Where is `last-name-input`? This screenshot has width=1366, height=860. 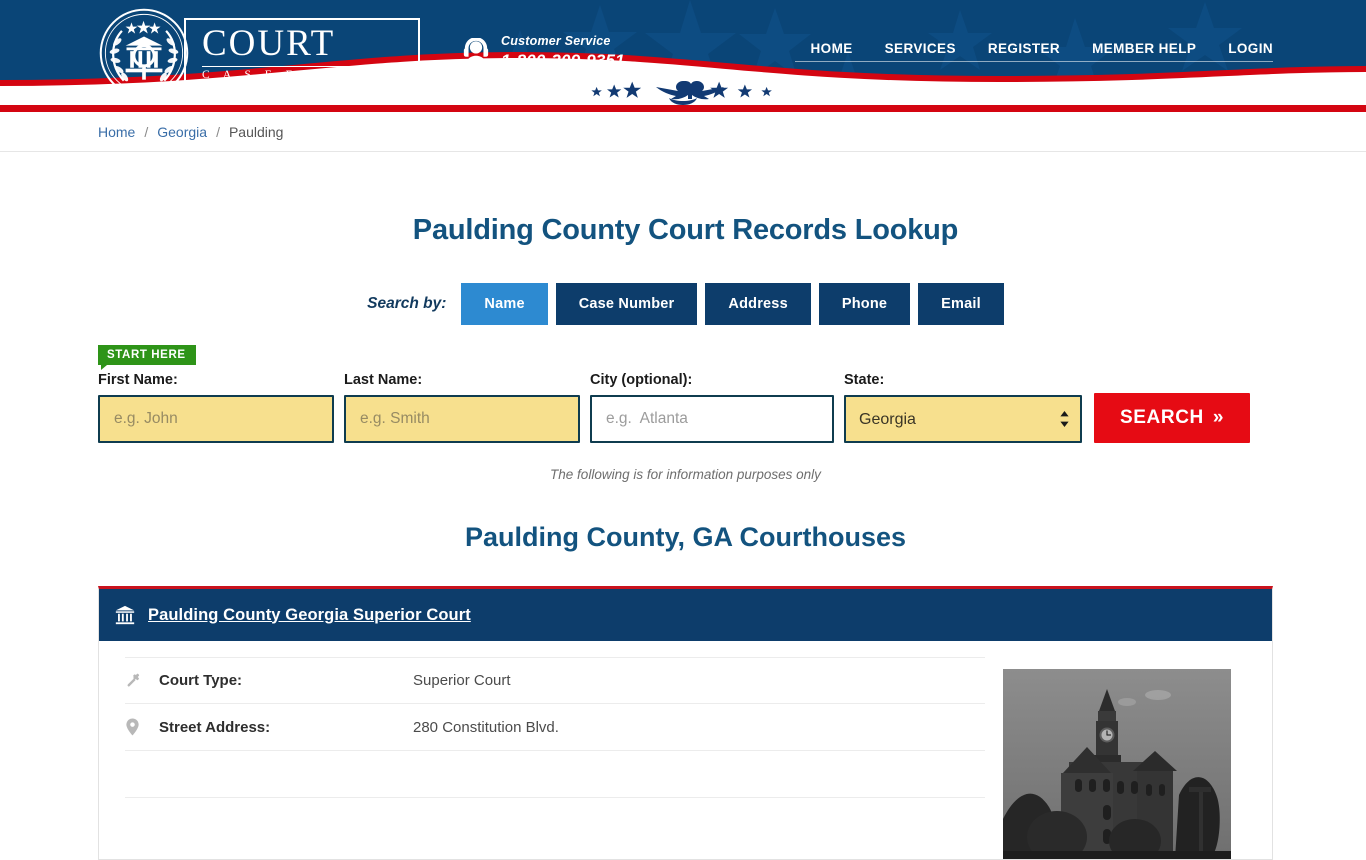
last-name-input is located at coordinates (462, 419).